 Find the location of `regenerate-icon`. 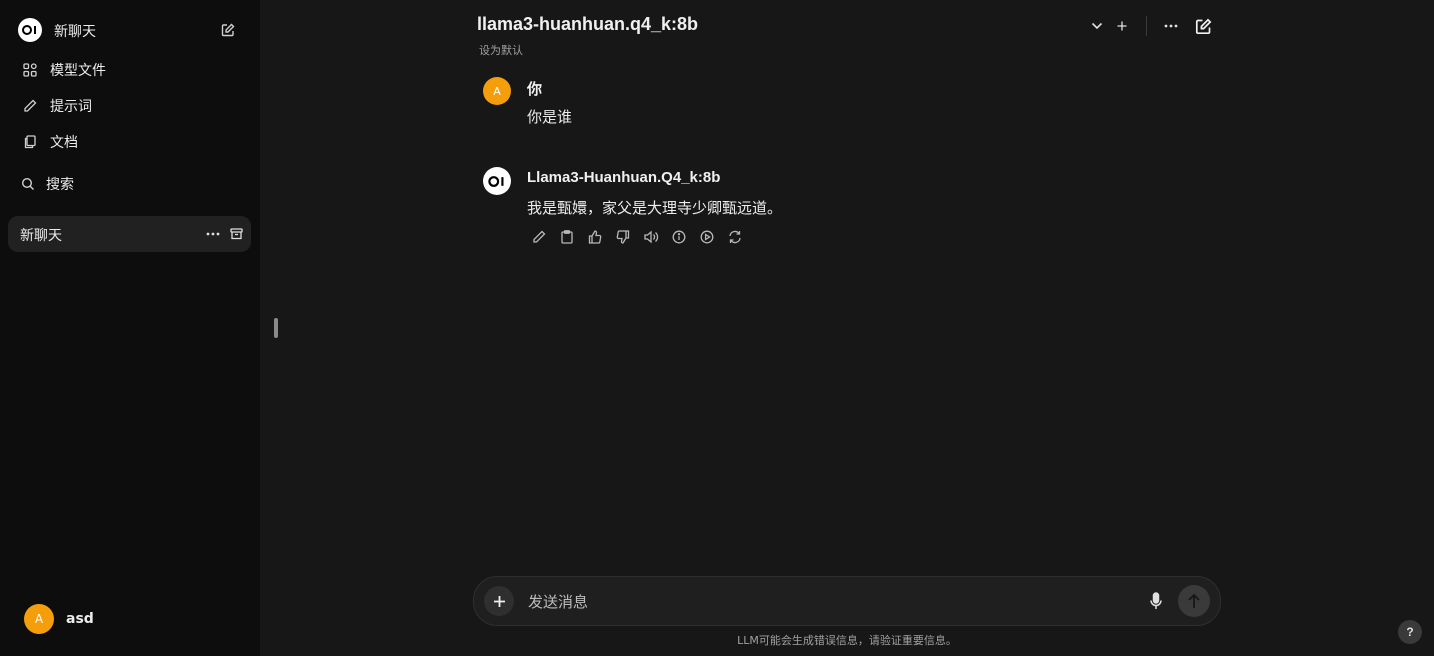

regenerate-icon is located at coordinates (735, 237).